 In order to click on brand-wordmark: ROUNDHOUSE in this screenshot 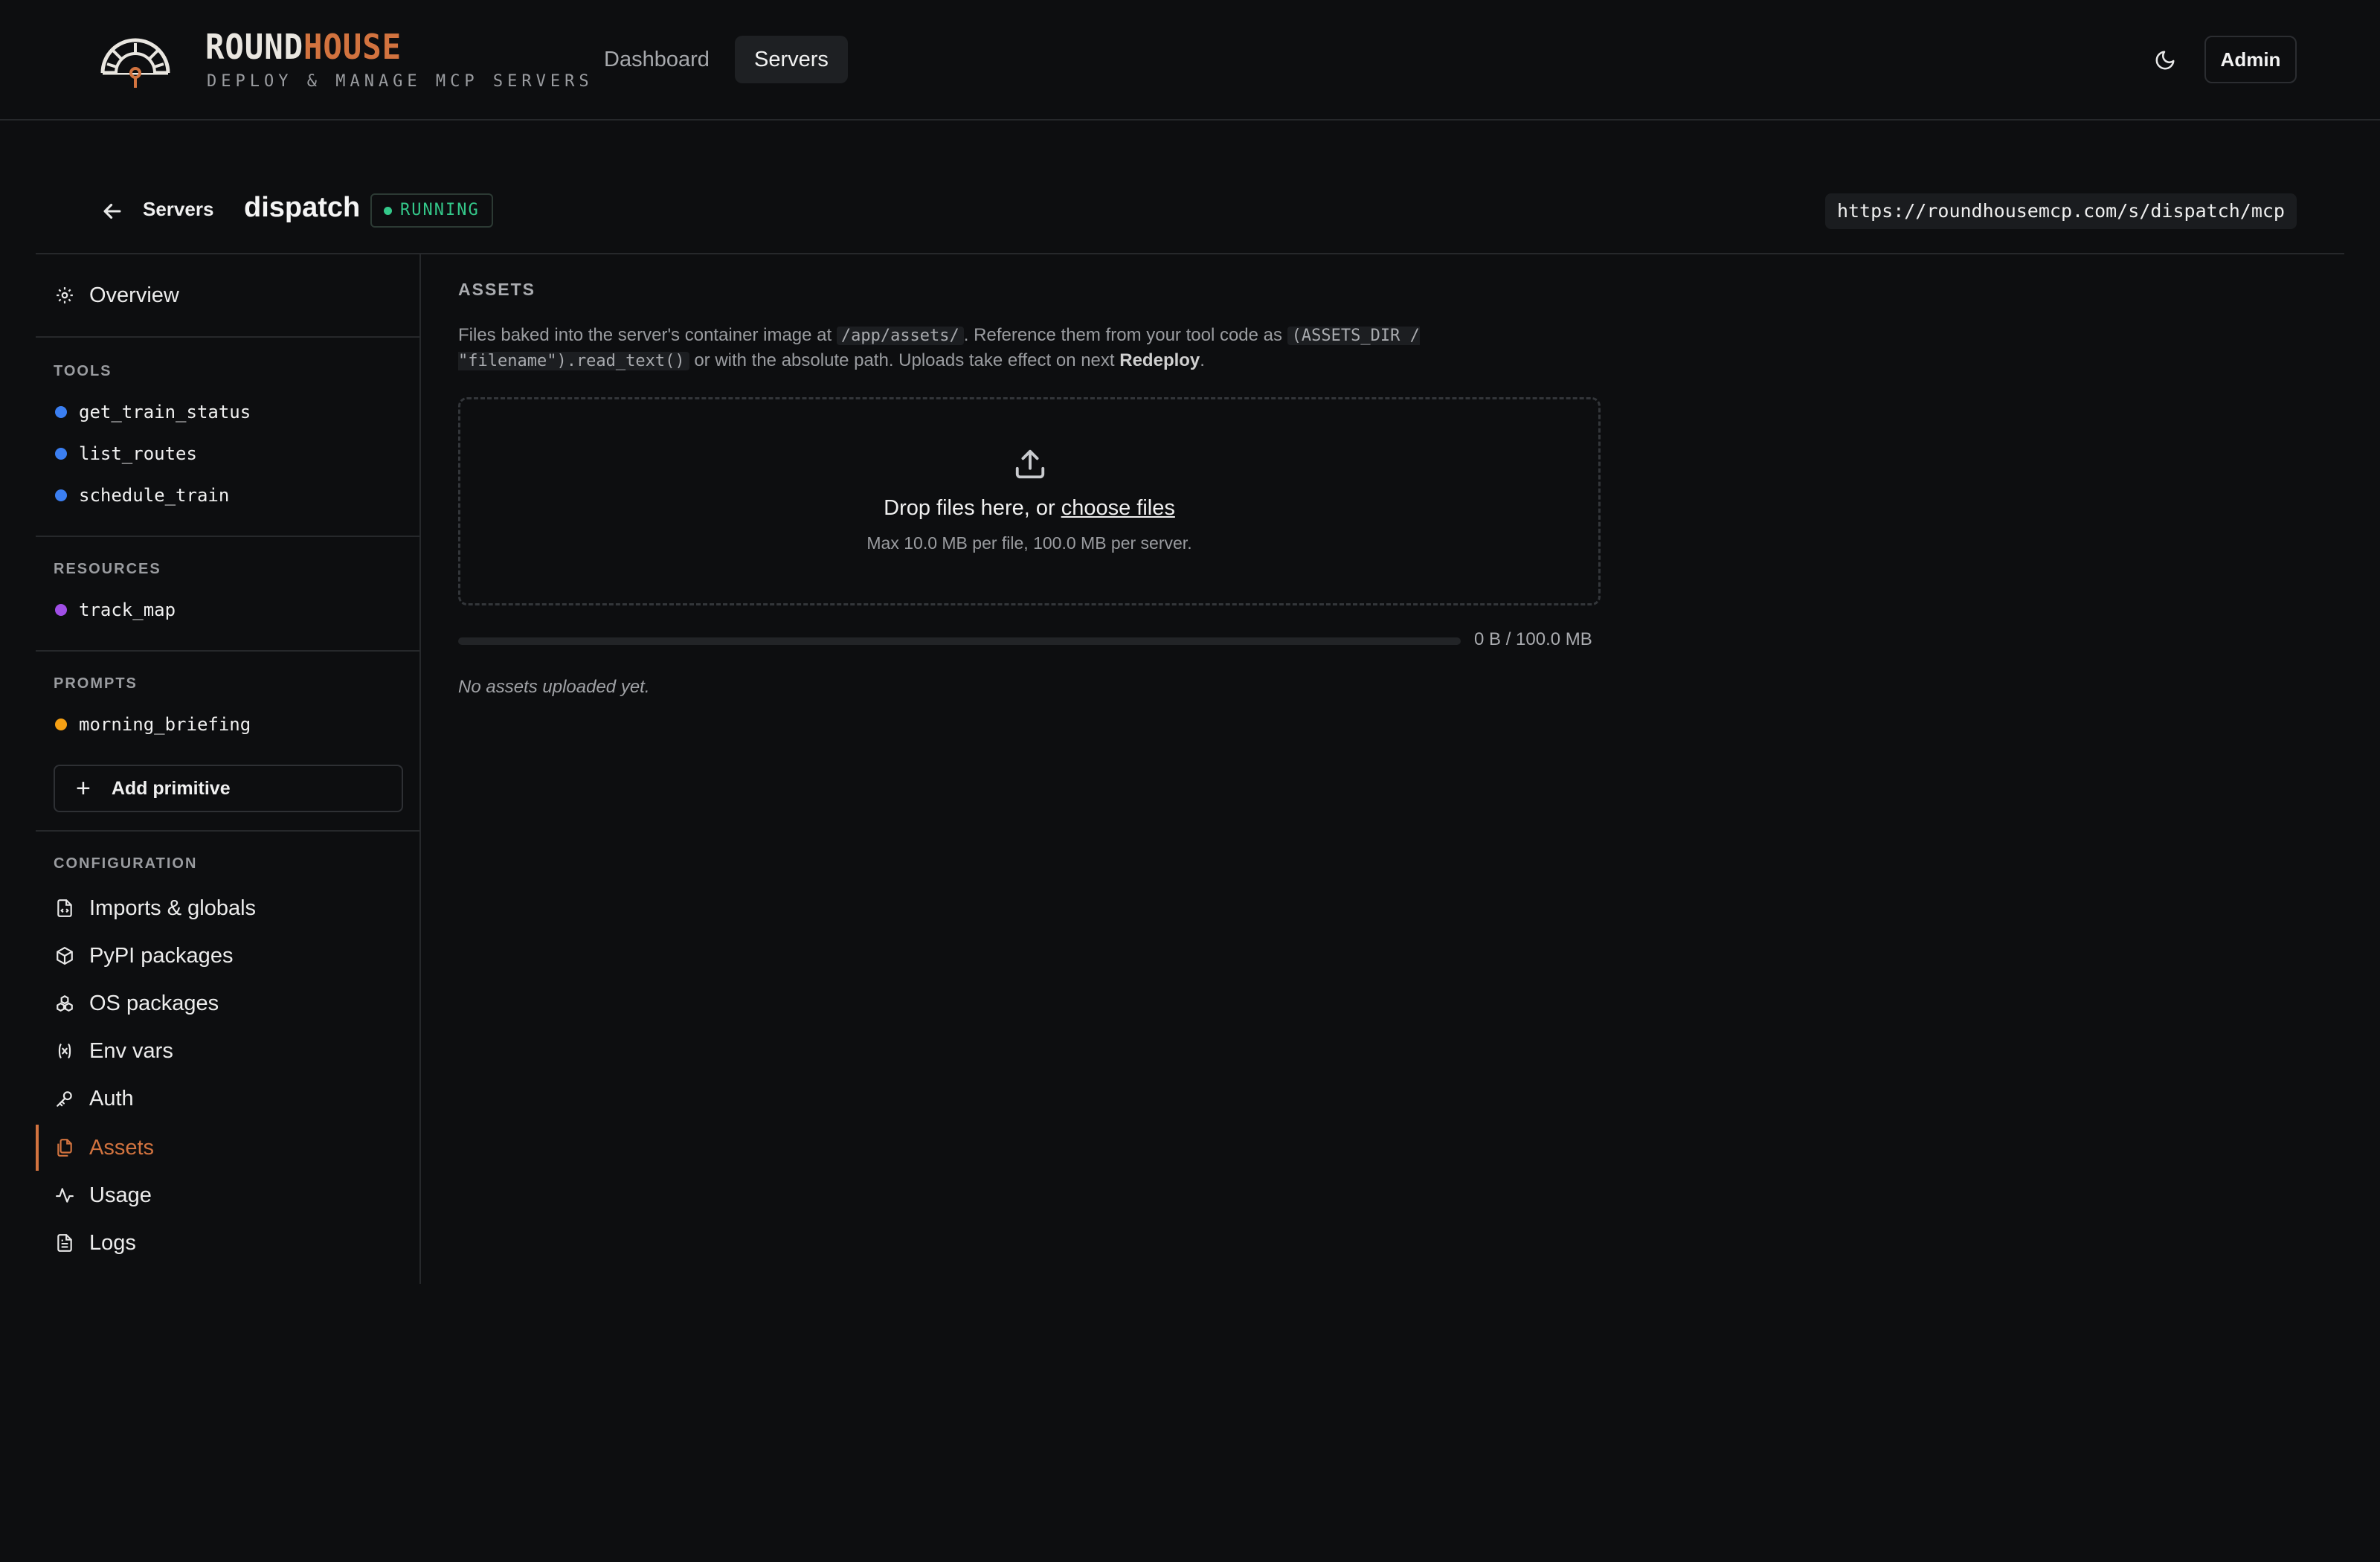, I will do `click(304, 47)`.